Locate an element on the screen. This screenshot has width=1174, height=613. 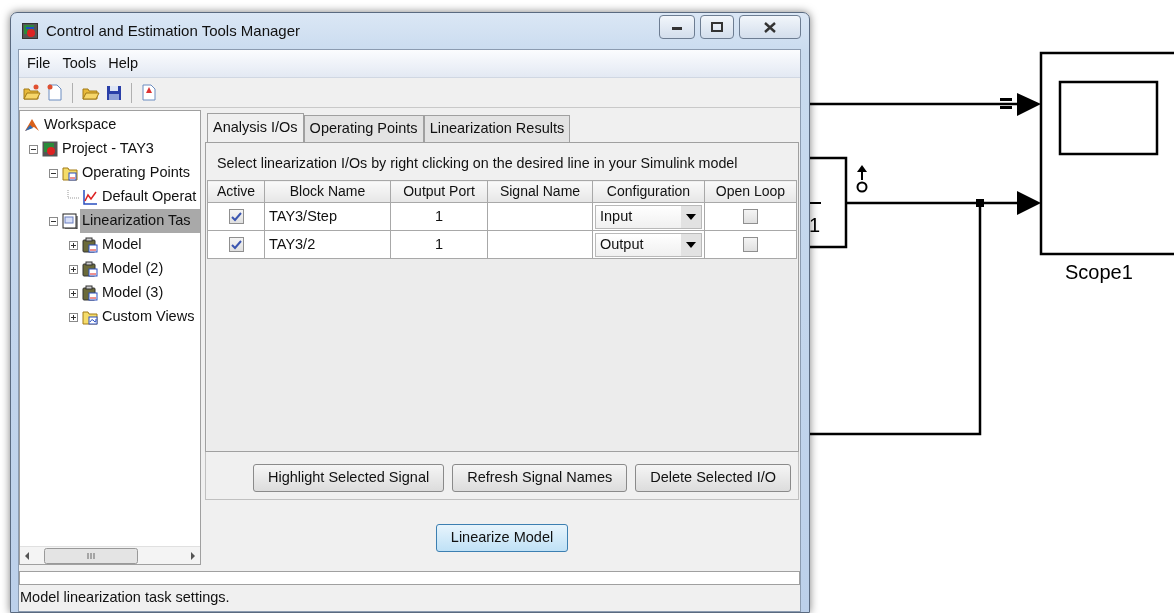
tree-item: Workspace is located at coordinates (80, 125).